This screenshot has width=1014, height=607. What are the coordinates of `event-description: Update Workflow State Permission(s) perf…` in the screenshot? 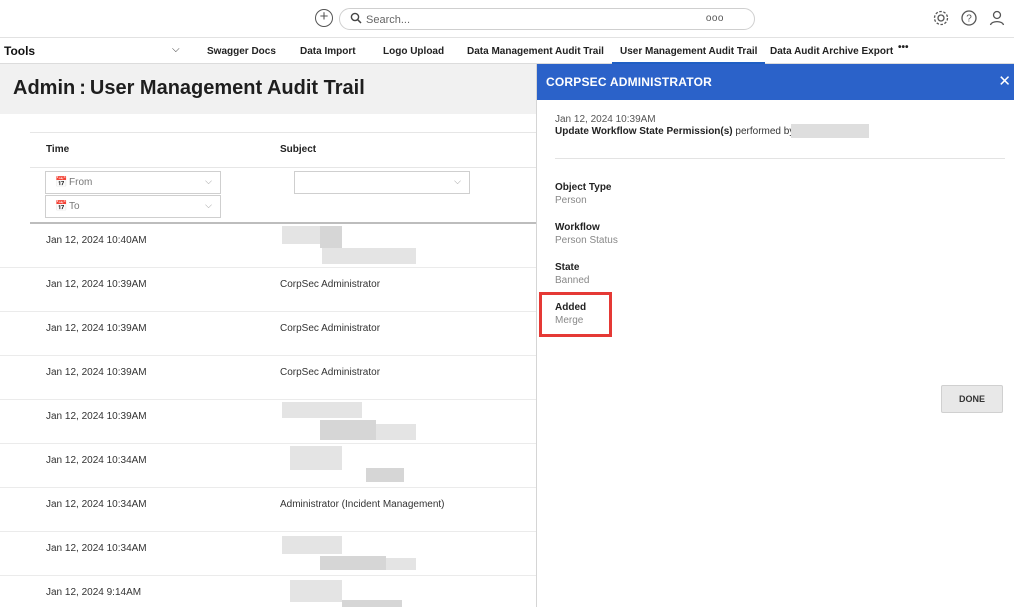 It's located at (675, 131).